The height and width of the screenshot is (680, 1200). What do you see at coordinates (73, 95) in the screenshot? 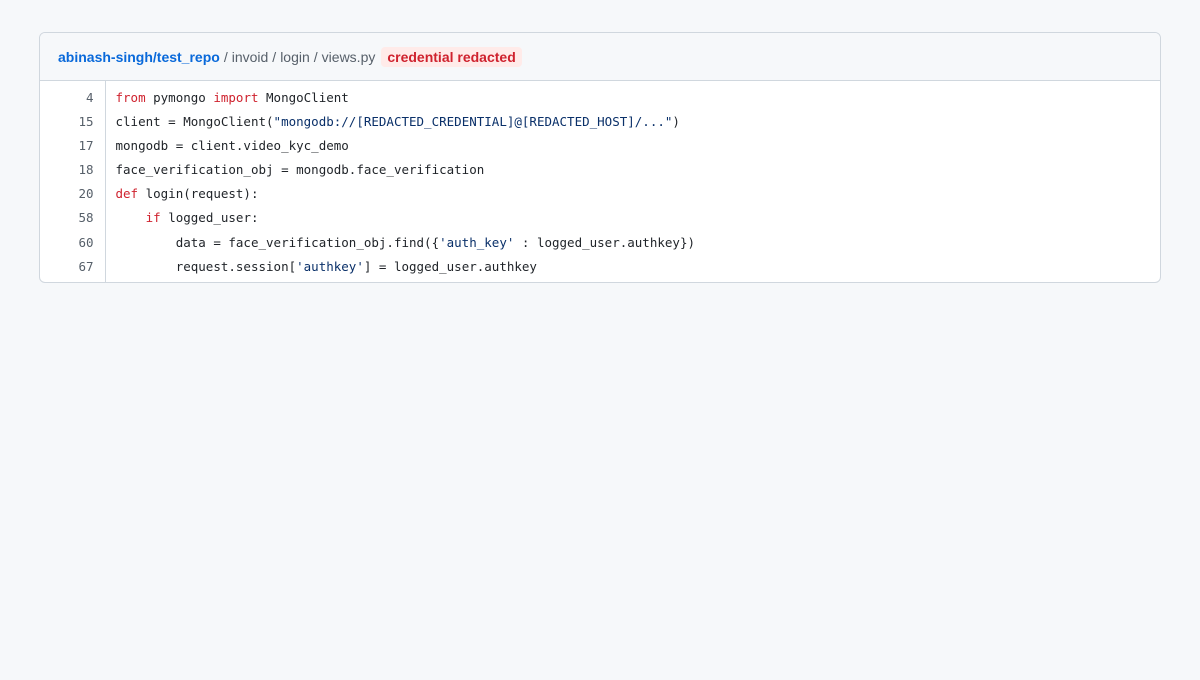
I see `line-number: 4` at bounding box center [73, 95].